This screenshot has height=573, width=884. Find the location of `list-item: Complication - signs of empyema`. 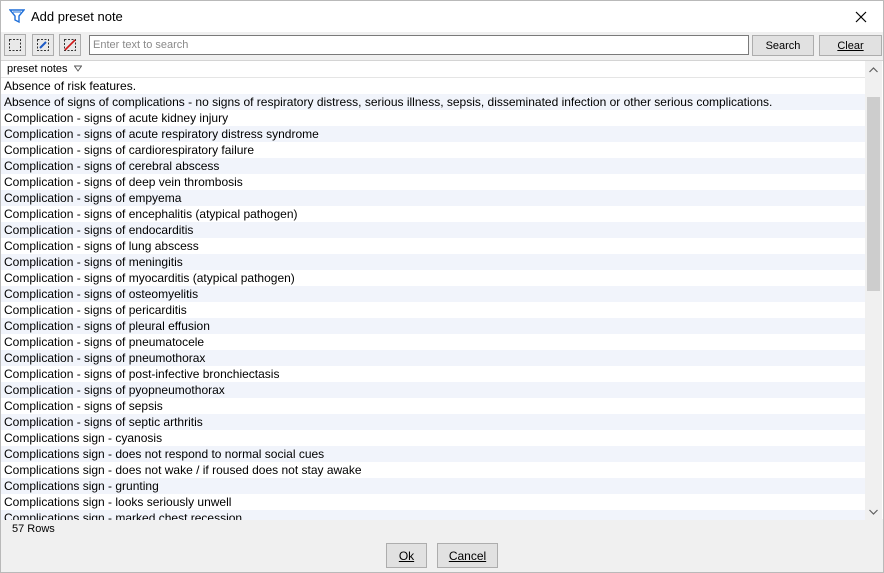

list-item: Complication - signs of empyema is located at coordinates (433, 198).